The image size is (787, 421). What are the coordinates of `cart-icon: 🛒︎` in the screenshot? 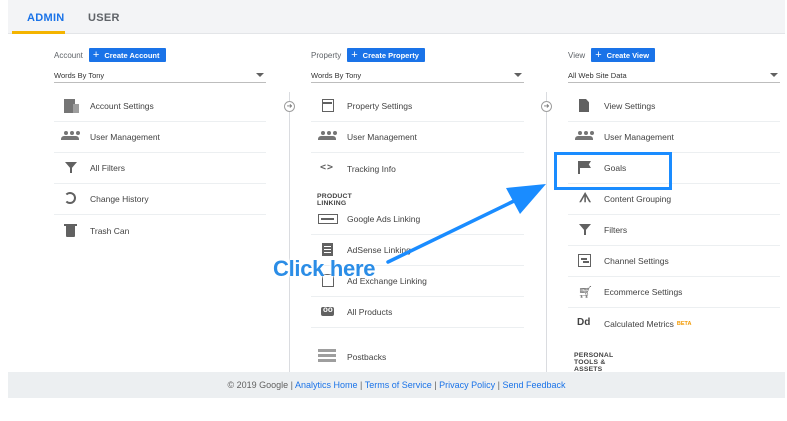 It's located at (586, 292).